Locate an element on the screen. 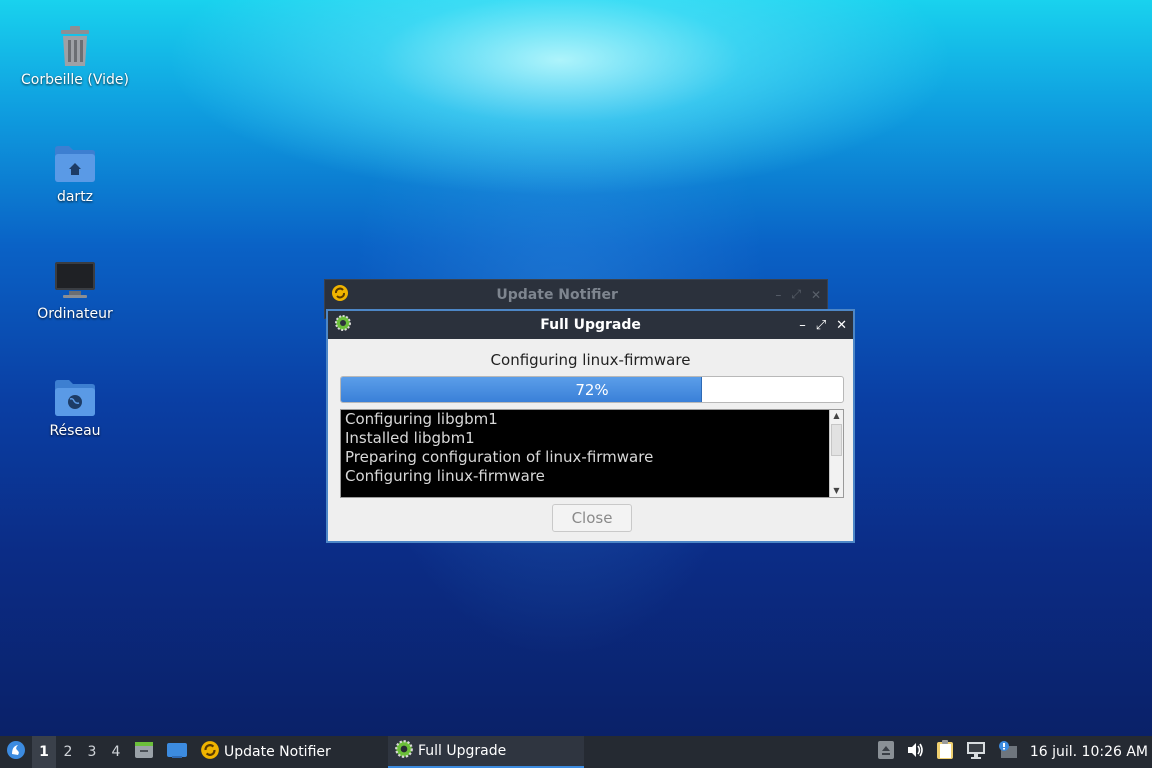 The width and height of the screenshot is (1152, 768). show-desktop-button is located at coordinates (177, 752).